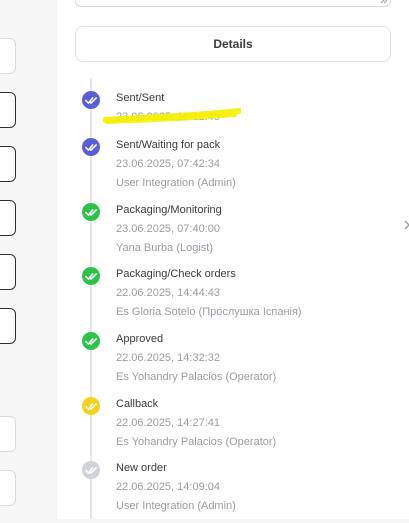 The height and width of the screenshot is (523, 409). Describe the element at coordinates (168, 145) in the screenshot. I see `history-status: Sent/Waiting for pack` at that location.